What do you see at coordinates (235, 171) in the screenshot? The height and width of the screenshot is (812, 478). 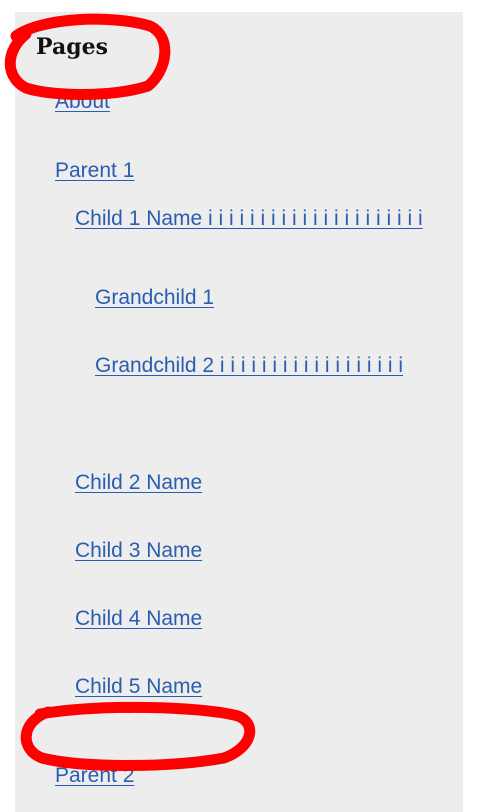 I see `page-link-parent-1: Parent 1` at bounding box center [235, 171].